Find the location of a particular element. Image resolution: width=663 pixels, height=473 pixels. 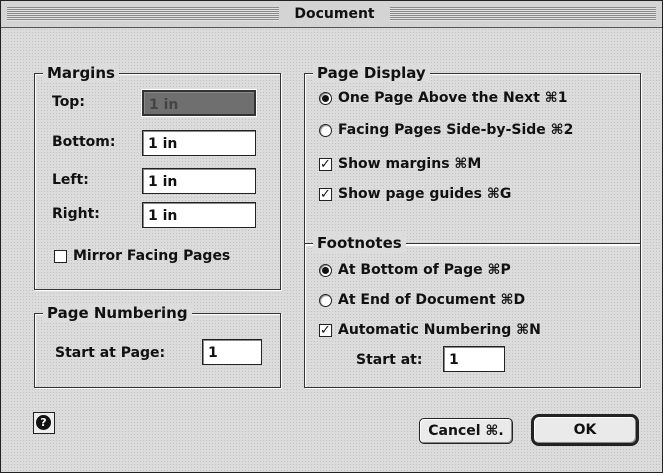

one-page-label: One Page Above the Next ⌘1 is located at coordinates (453, 98).